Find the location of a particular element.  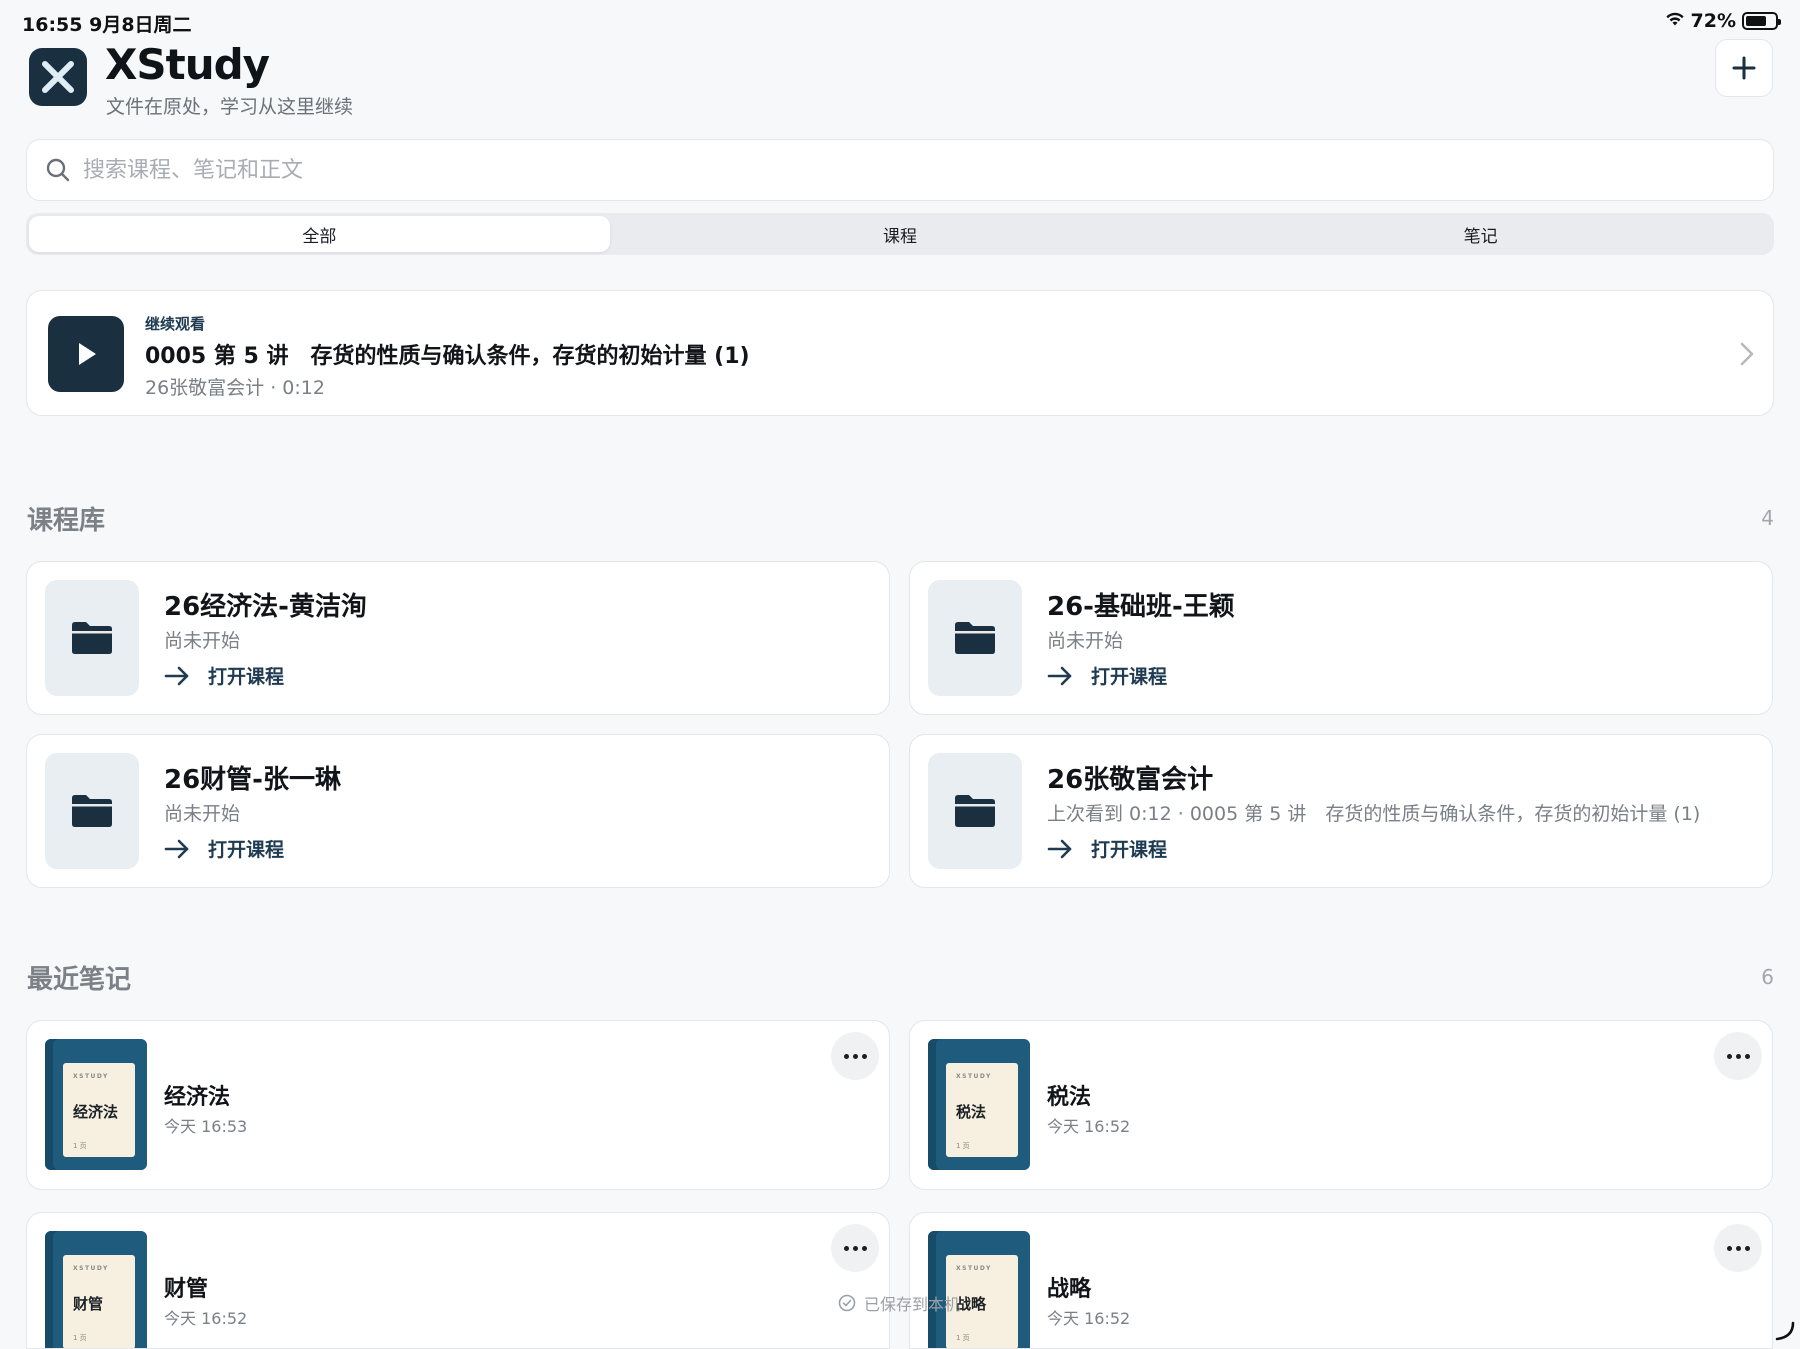

search-input is located at coordinates (883, 170).